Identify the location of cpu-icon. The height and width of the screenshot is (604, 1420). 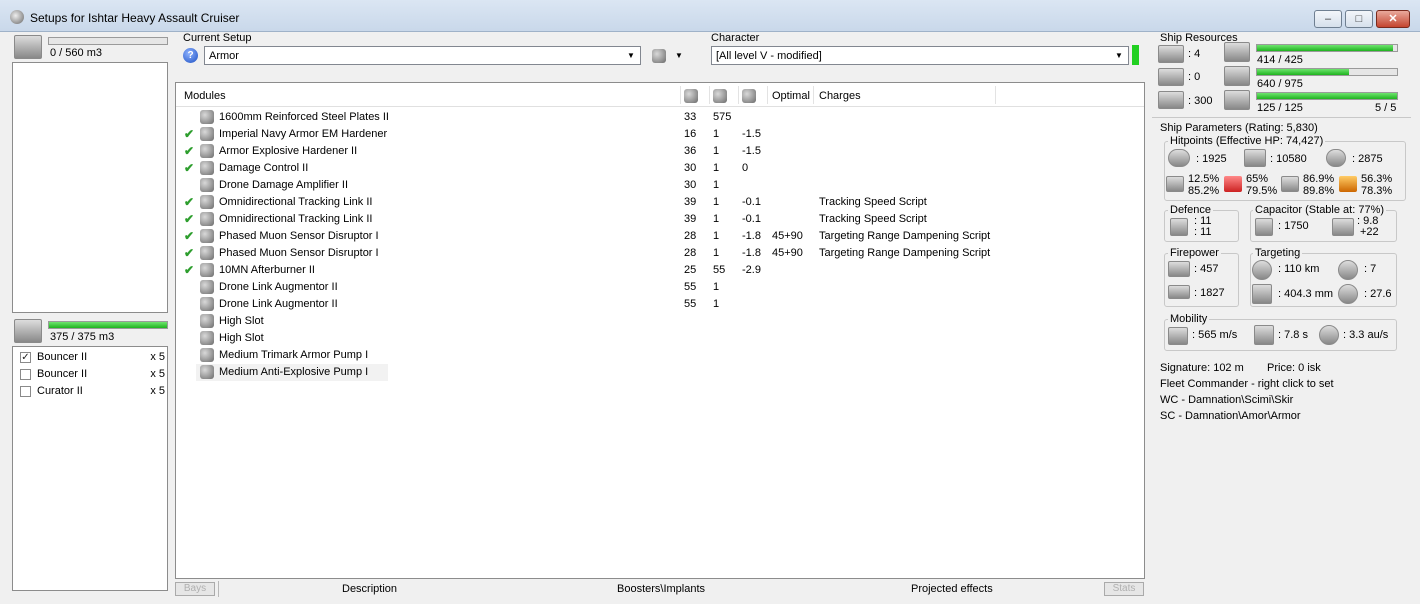
(691, 96).